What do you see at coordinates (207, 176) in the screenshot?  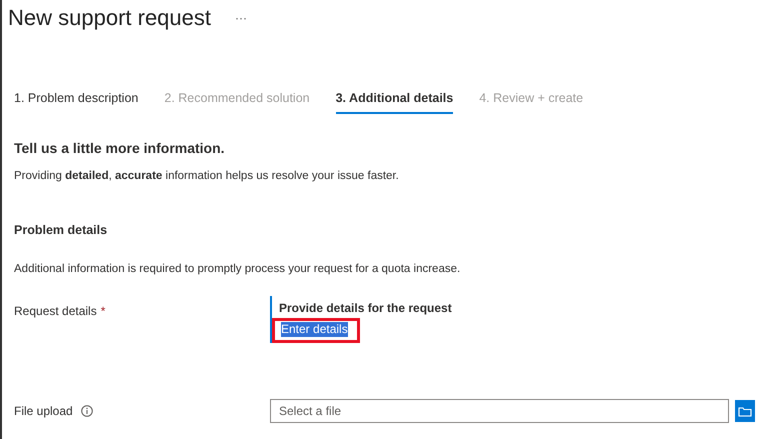 I see `intro-text: Providing detailed, accurate information helps us resolve your issue faster.` at bounding box center [207, 176].